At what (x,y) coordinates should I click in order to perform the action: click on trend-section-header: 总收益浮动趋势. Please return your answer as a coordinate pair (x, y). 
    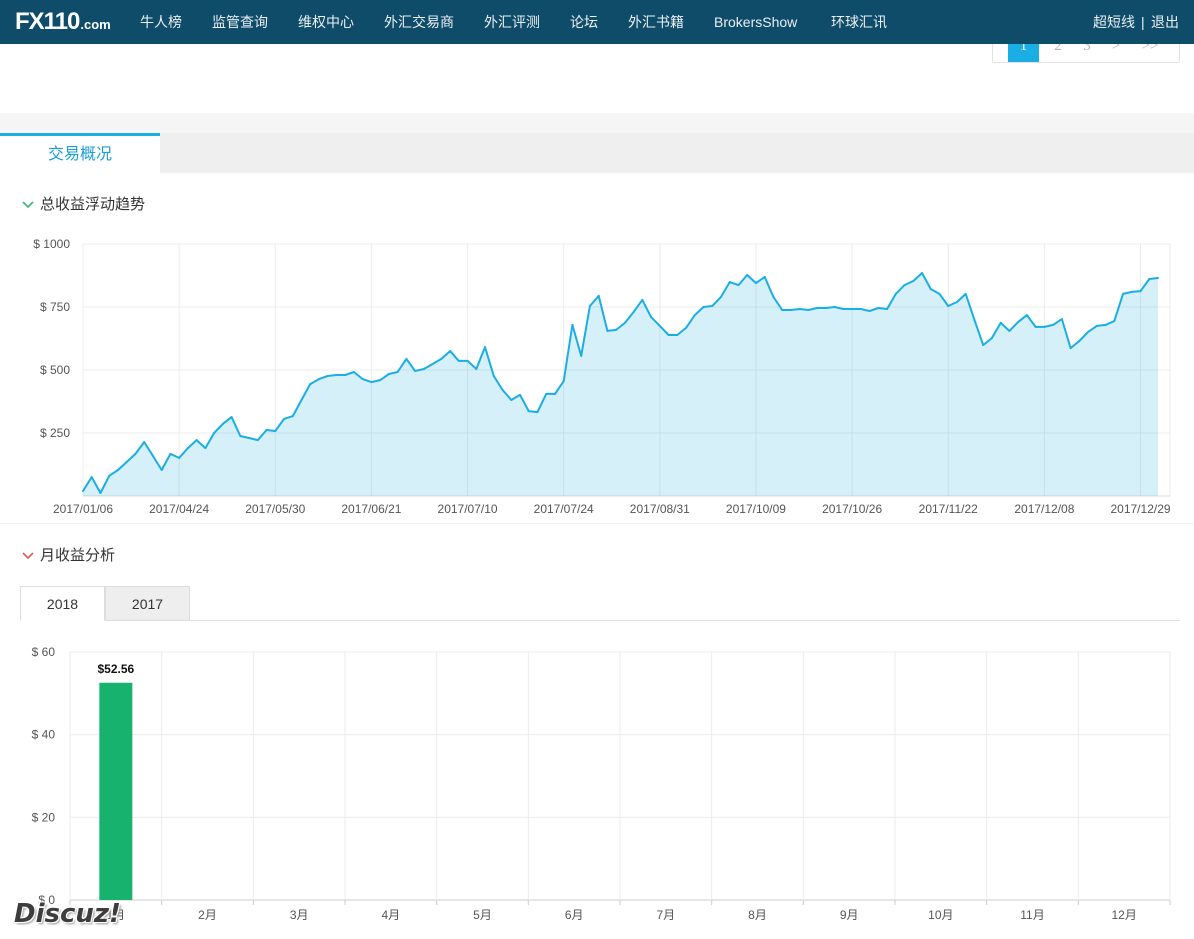
    Looking at the image, I should click on (200, 205).